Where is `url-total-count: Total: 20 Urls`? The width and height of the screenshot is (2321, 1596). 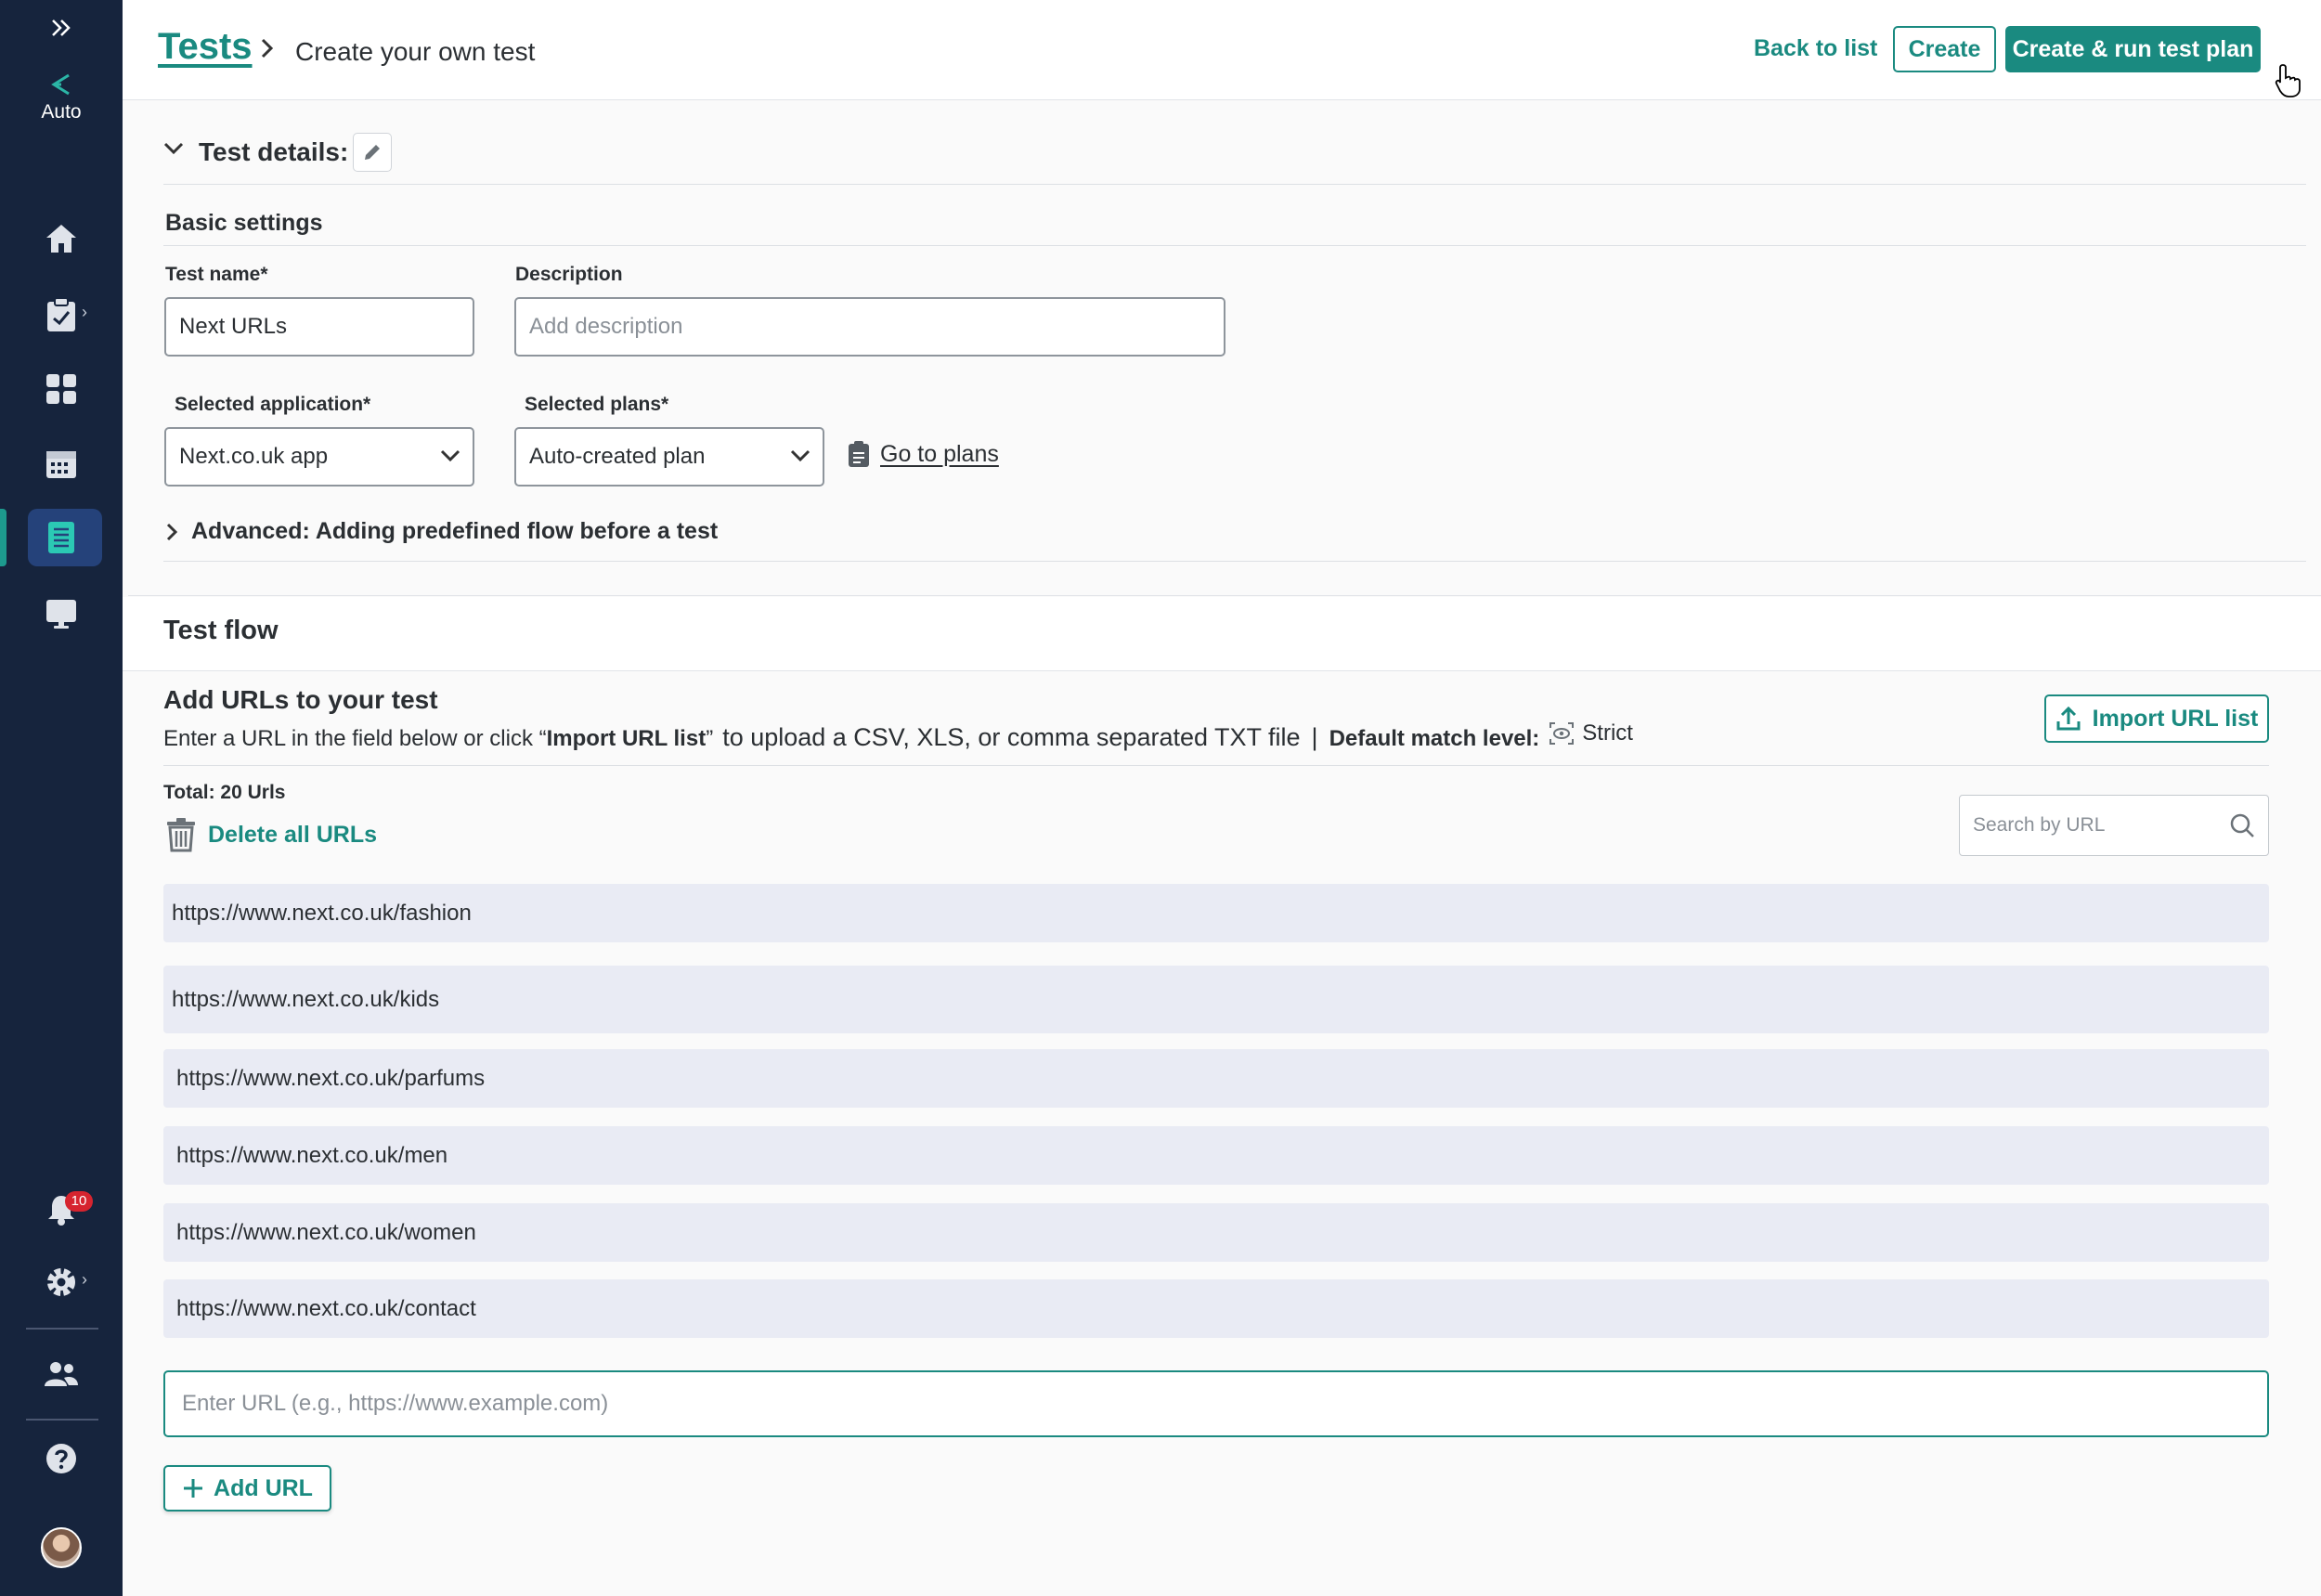 url-total-count: Total: 20 Urls is located at coordinates (225, 792).